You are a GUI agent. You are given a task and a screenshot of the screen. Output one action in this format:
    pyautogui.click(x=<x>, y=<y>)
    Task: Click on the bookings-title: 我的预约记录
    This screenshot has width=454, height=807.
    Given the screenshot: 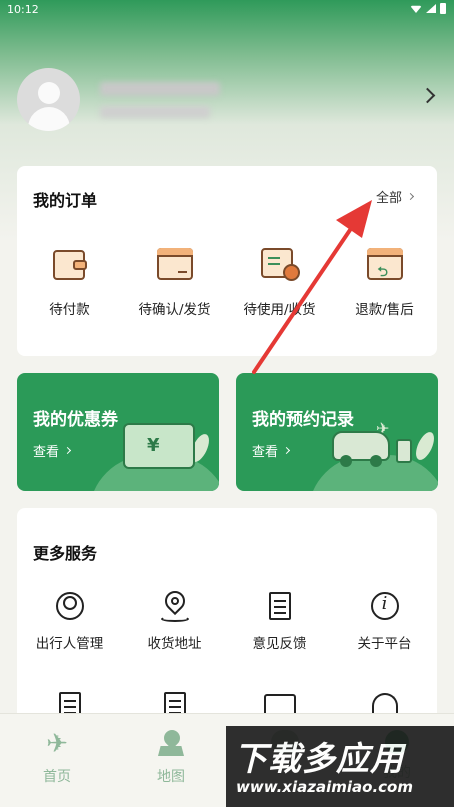 What is the action you would take?
    pyautogui.click(x=303, y=420)
    